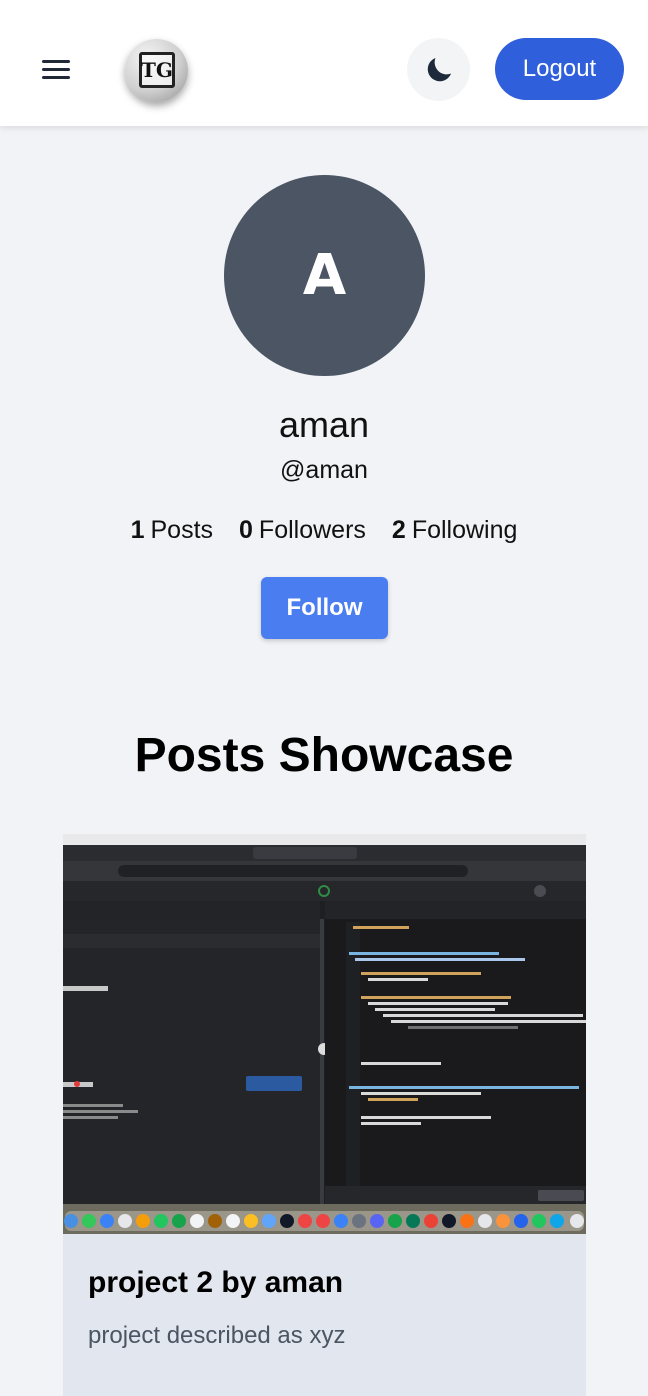 This screenshot has width=648, height=1396. What do you see at coordinates (56, 69) in the screenshot?
I see `menu-icon` at bounding box center [56, 69].